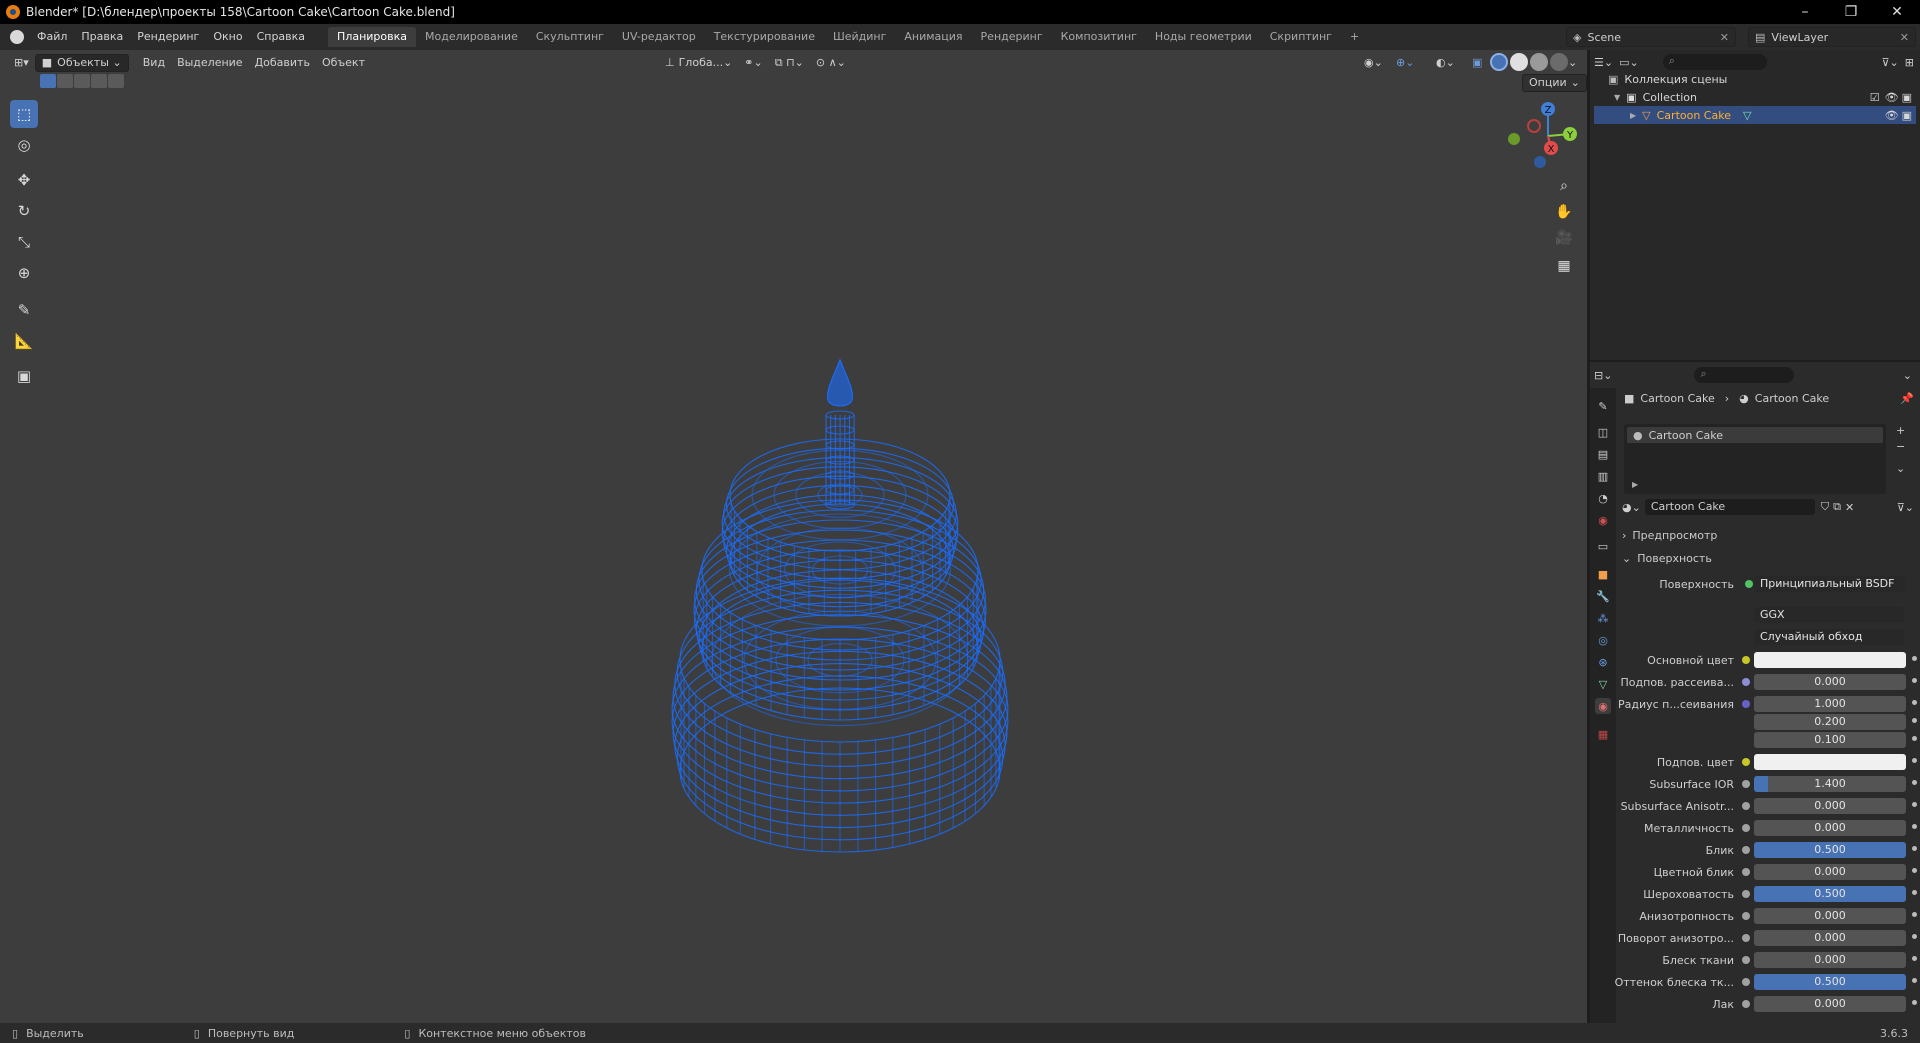 The image size is (1920, 1043). I want to click on minimize-button: –, so click(1805, 12).